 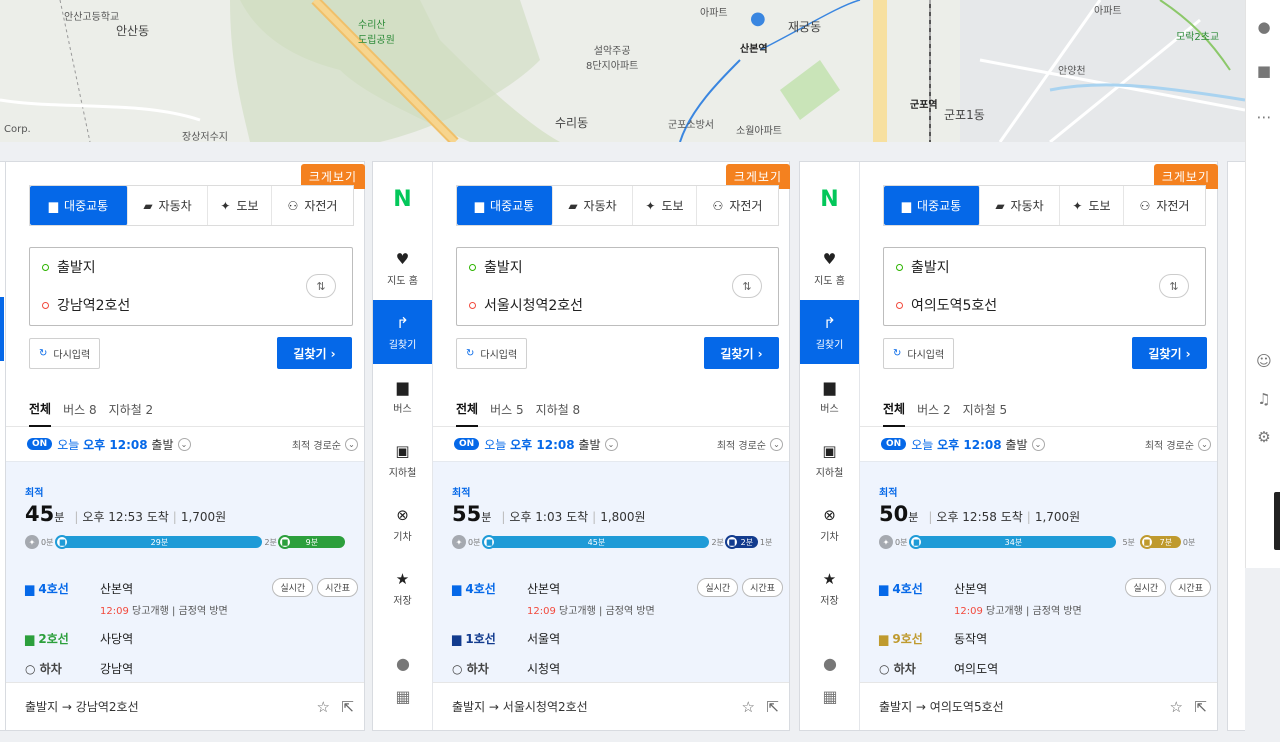 I want to click on map-label: 재궁동, so click(x=805, y=27).